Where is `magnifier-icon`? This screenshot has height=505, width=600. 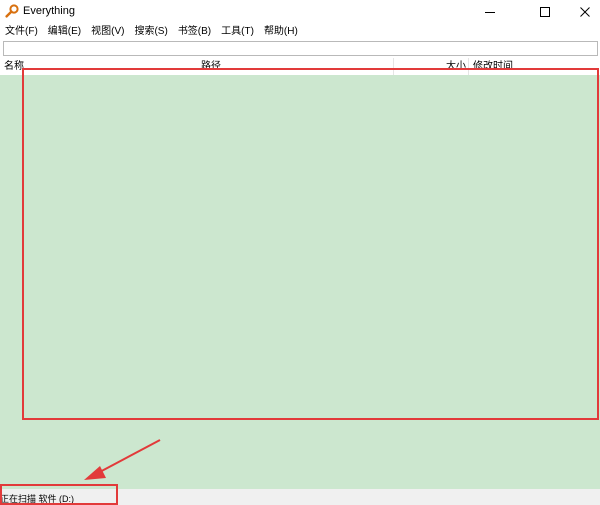 magnifier-icon is located at coordinates (12, 11).